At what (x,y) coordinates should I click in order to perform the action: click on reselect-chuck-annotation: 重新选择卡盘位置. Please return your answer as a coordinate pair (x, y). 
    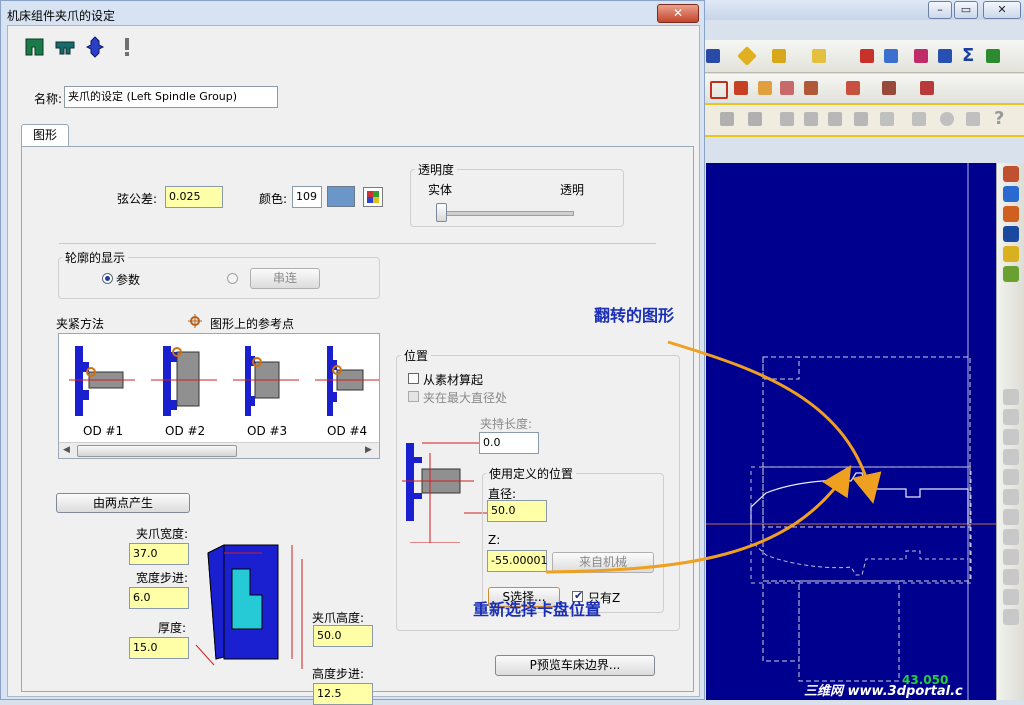
    Looking at the image, I should click on (537, 609).